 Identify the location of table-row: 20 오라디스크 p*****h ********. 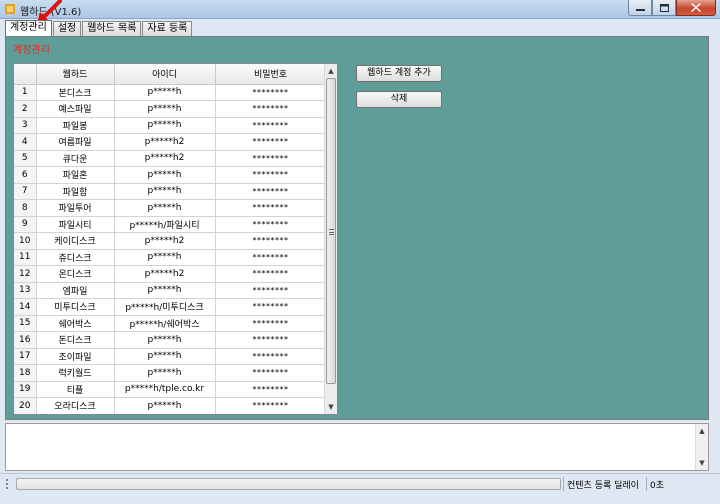
(170, 405).